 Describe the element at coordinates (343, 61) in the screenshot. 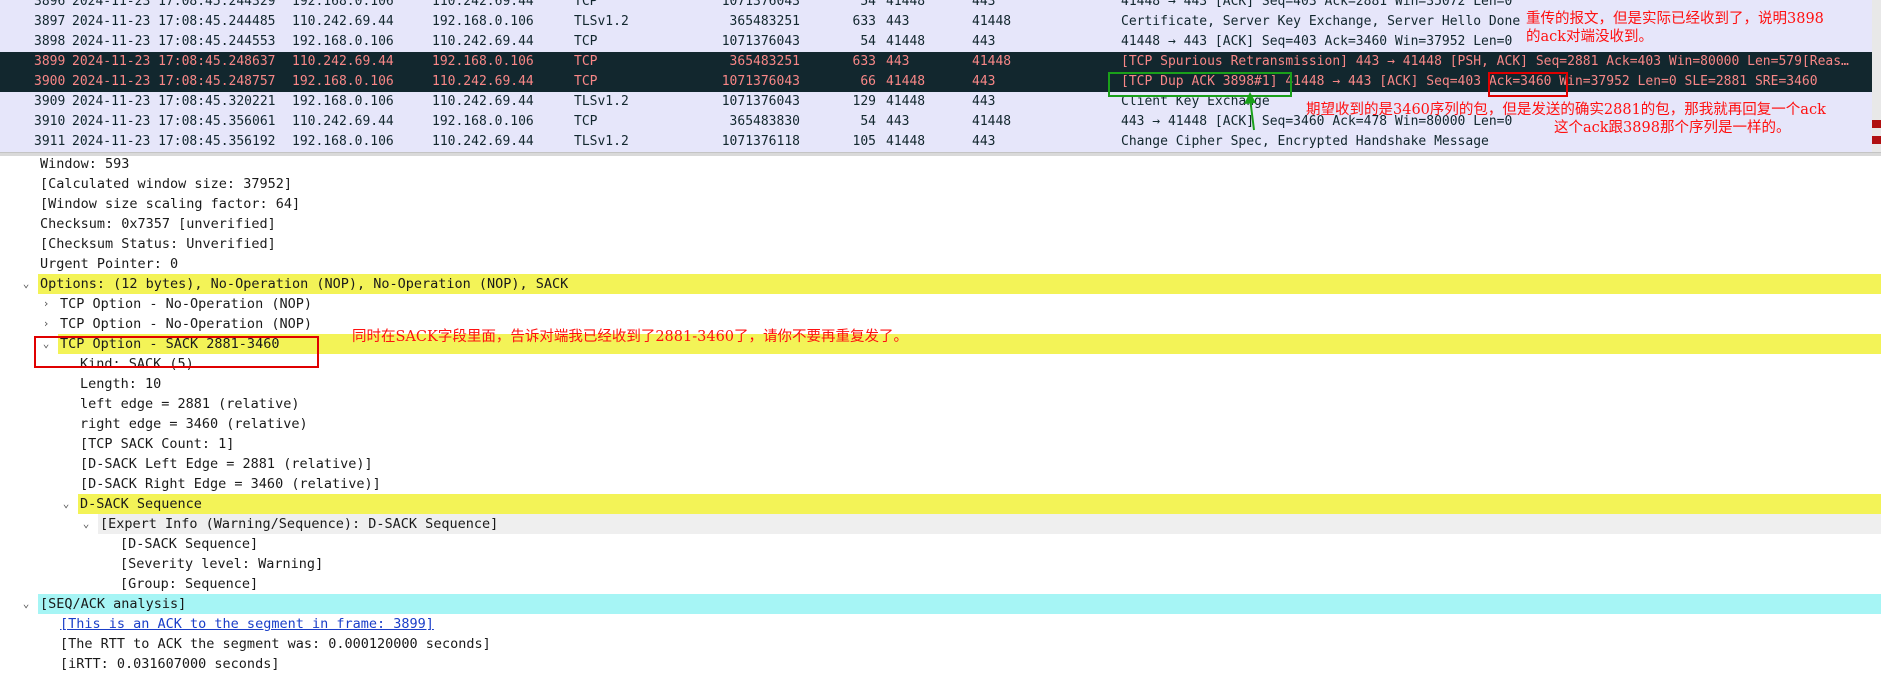

I see `packet-cell-src: 110.242.69.44` at that location.